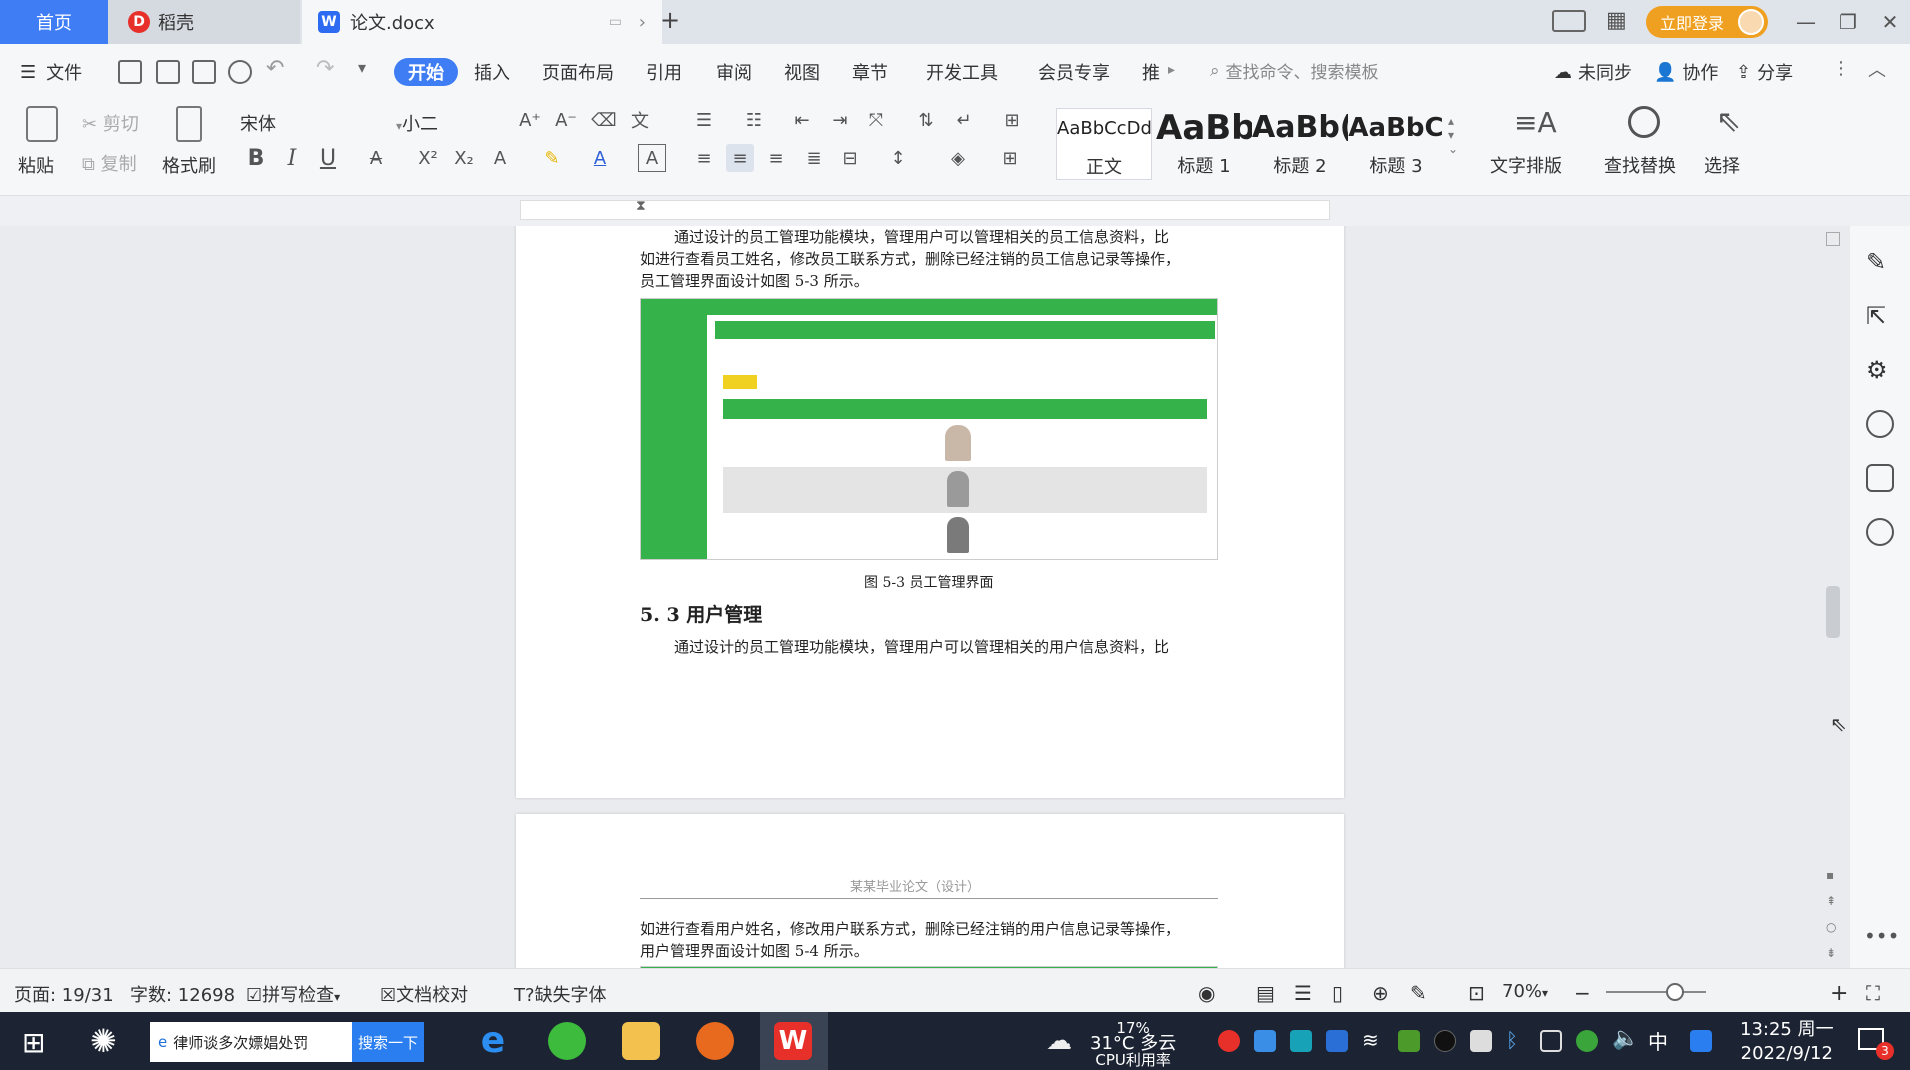  Describe the element at coordinates (964, 120) in the screenshot. I see `show-marks-icon: ↵` at that location.